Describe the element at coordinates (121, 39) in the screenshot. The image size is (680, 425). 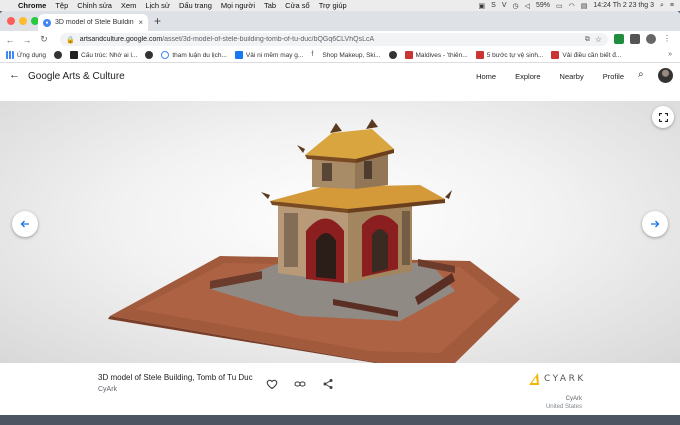
I see `url-host: artsandculture.google.com` at that location.